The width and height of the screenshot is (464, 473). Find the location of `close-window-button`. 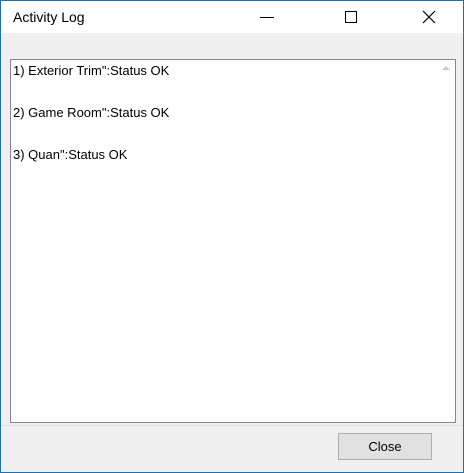

close-window-button is located at coordinates (429, 17).